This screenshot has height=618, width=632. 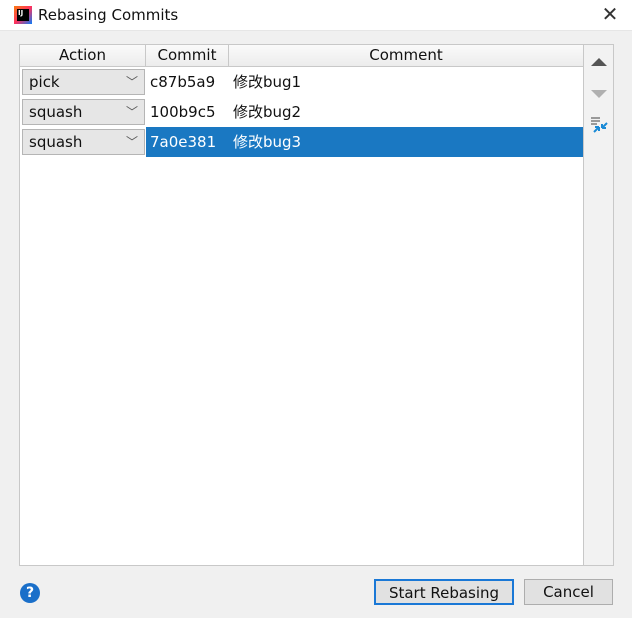 What do you see at coordinates (444, 592) in the screenshot?
I see `start-rebasing-button: Start Rebasing` at bounding box center [444, 592].